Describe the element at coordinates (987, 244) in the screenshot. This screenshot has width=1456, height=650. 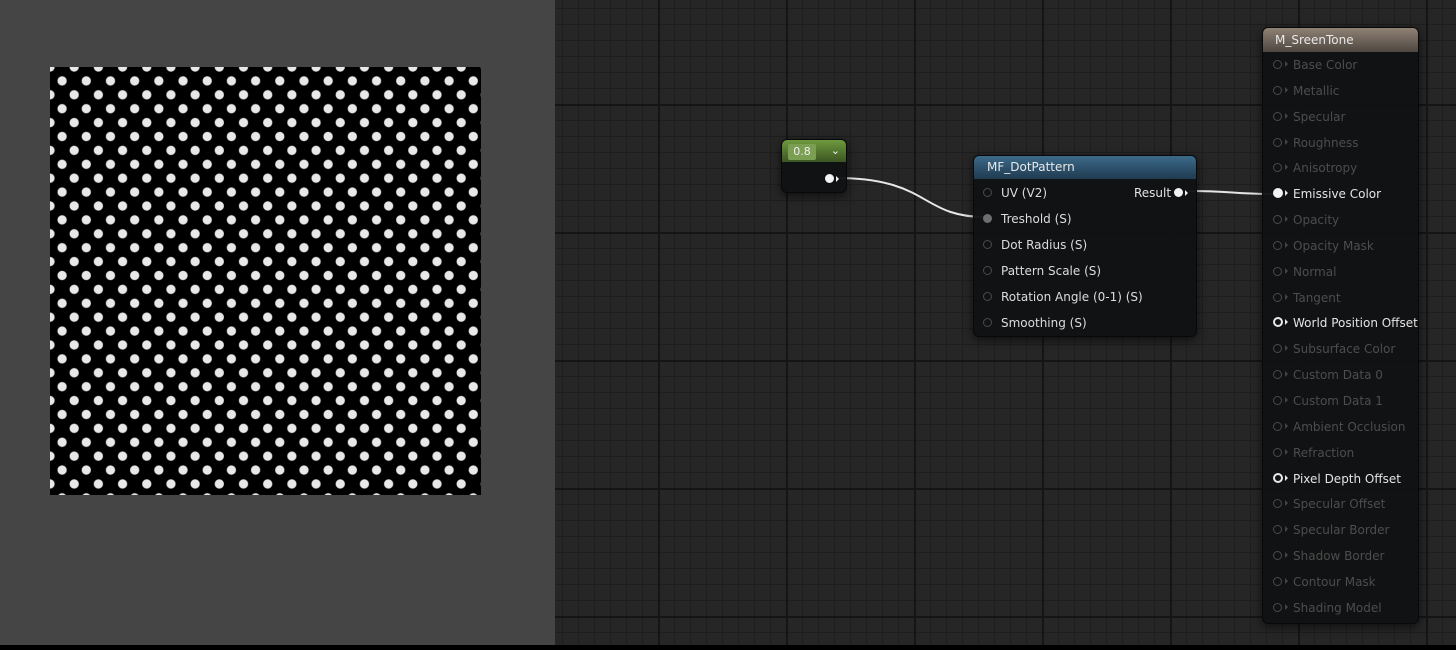
I see `input-pin-dot-radius` at that location.